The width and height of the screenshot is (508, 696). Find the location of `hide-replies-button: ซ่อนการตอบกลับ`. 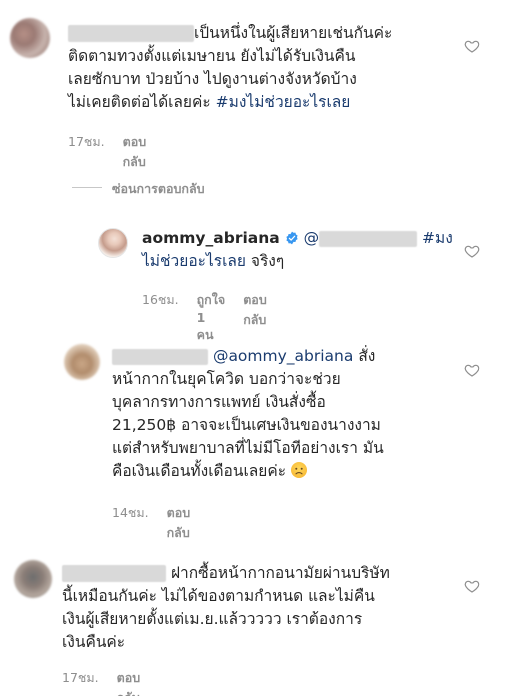

hide-replies-button: ซ่อนการตอบกลับ is located at coordinates (158, 189).